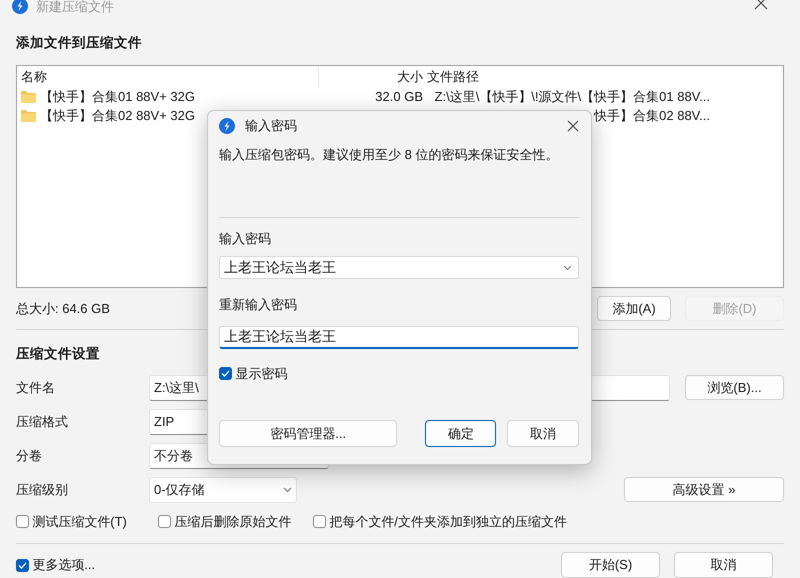  Describe the element at coordinates (79, 521) in the screenshot. I see `checkbox-label: 测试压缩文件(T)` at that location.